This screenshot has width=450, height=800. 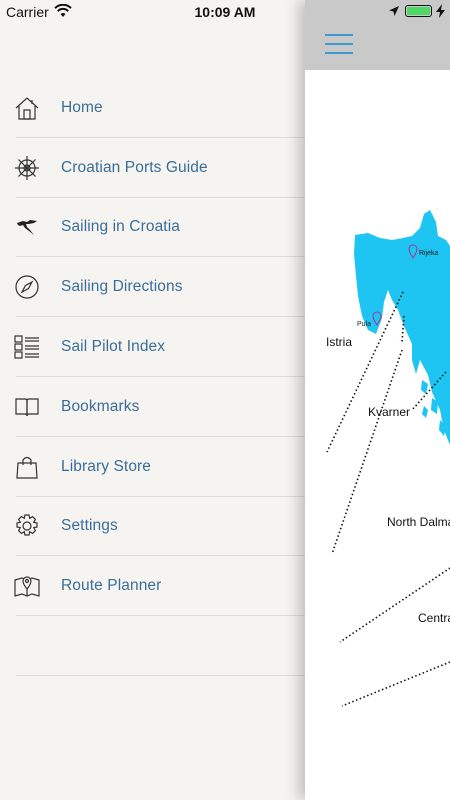 What do you see at coordinates (395, 684) in the screenshot?
I see `central-leader` at bounding box center [395, 684].